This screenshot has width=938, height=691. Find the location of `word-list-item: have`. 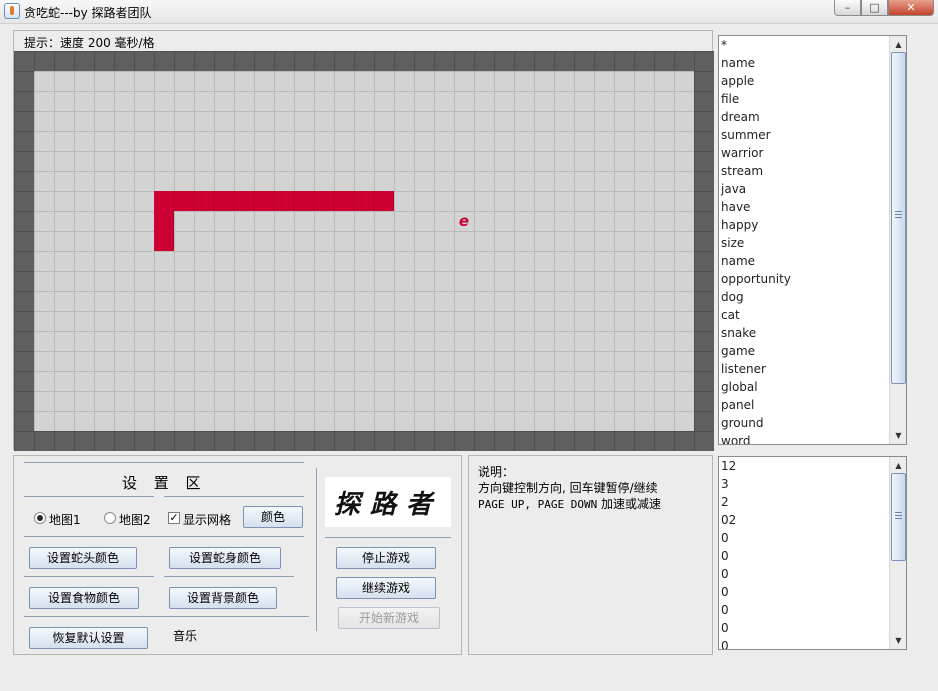

word-list-item: have is located at coordinates (804, 207).